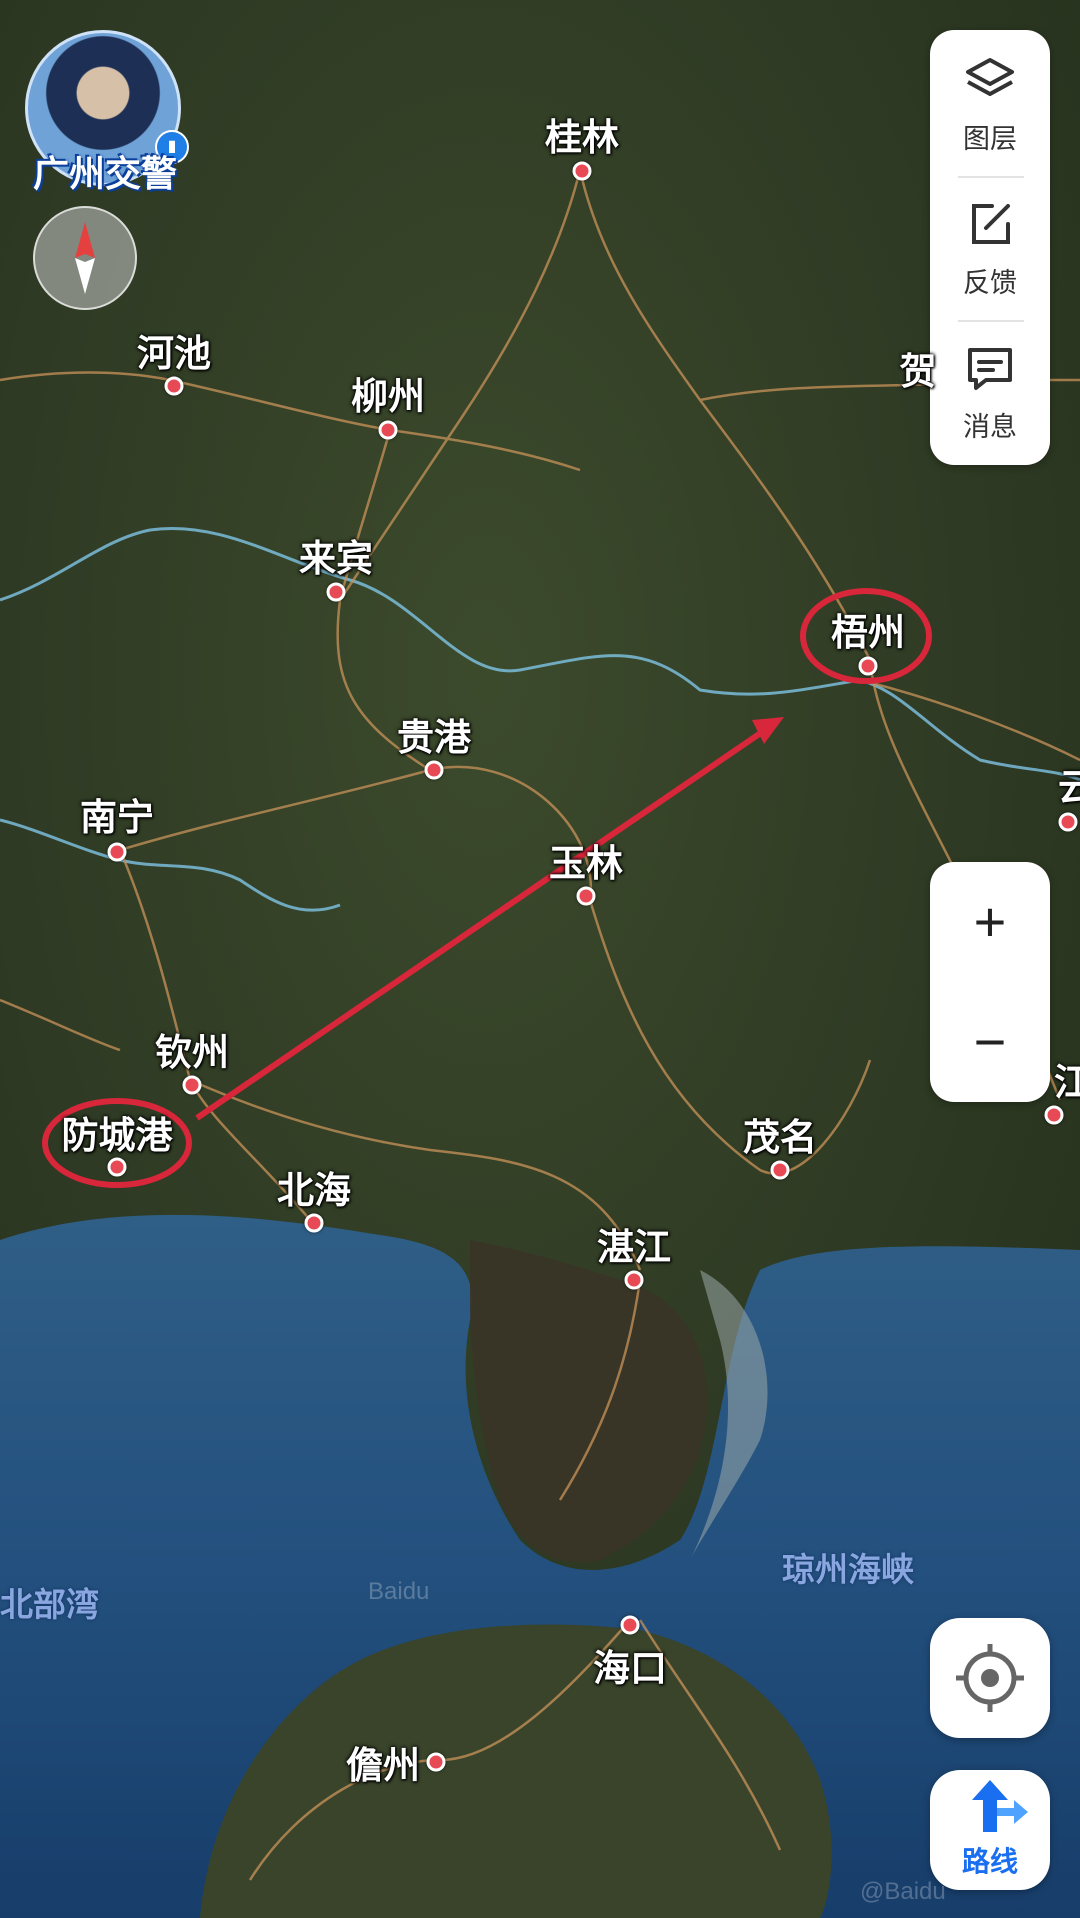 The height and width of the screenshot is (1918, 1080). Describe the element at coordinates (990, 427) in the screenshot. I see `messages-label: 消息` at that location.